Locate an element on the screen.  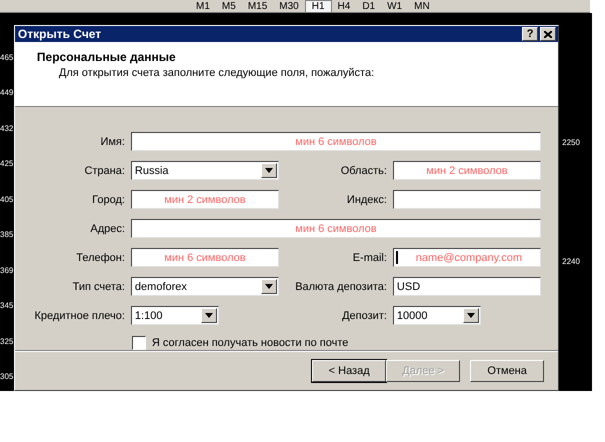
axis-label: 432 is located at coordinates (7, 128).